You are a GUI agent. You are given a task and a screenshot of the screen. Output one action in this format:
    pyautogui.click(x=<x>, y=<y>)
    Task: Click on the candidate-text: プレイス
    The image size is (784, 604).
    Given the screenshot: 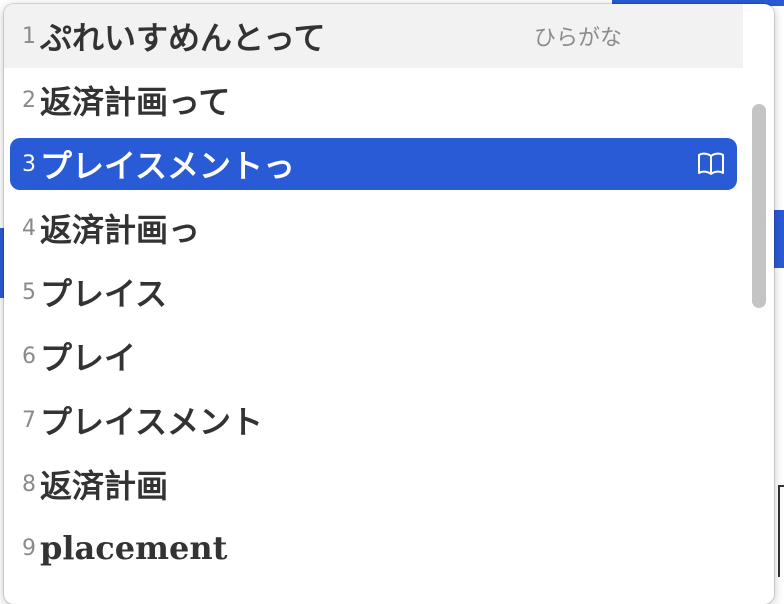 What is the action you would take?
    pyautogui.click(x=104, y=294)
    